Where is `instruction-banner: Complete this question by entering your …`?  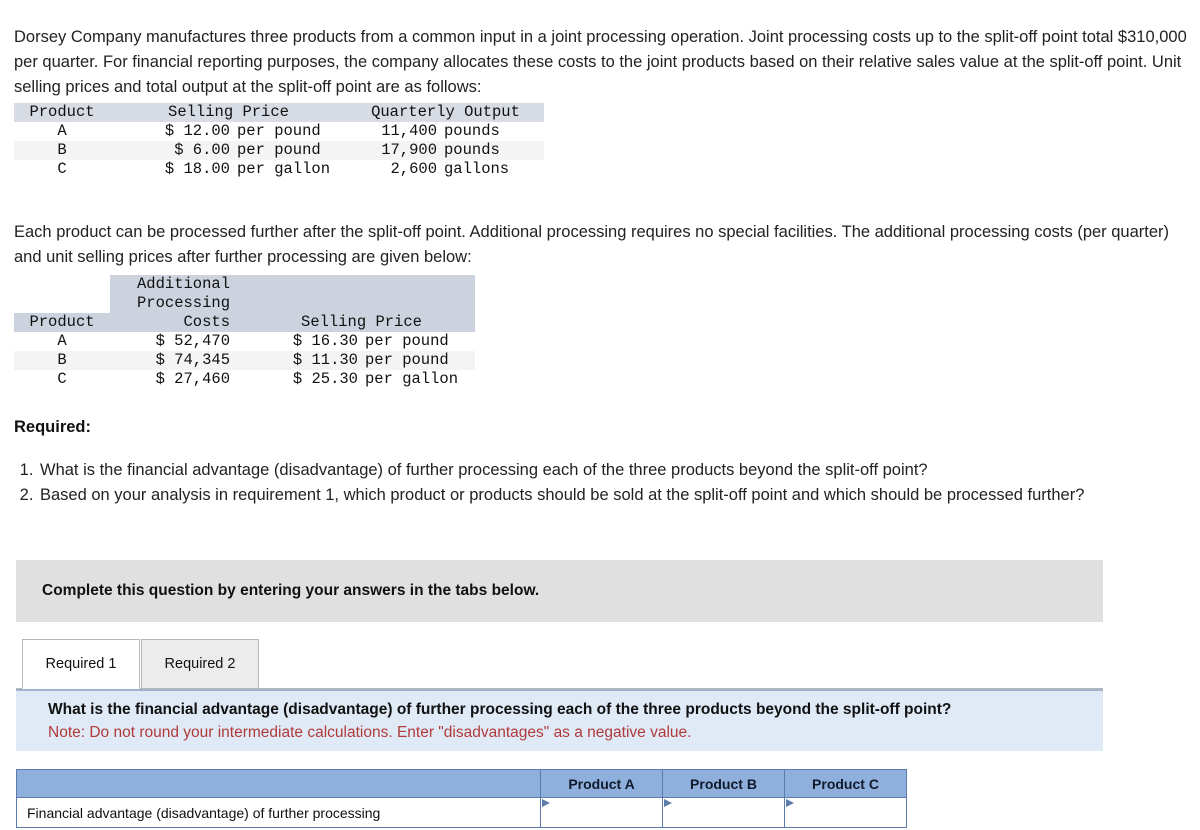
instruction-banner: Complete this question by entering your … is located at coordinates (559, 591).